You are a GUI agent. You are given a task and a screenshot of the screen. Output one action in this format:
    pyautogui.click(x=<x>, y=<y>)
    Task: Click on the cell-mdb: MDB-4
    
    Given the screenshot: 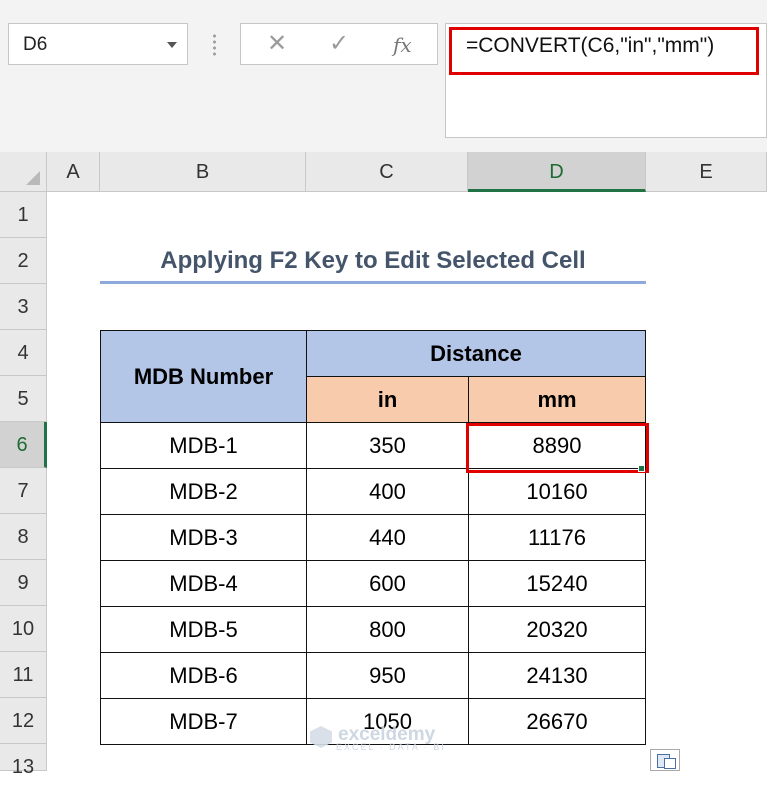 What is the action you would take?
    pyautogui.click(x=203, y=583)
    